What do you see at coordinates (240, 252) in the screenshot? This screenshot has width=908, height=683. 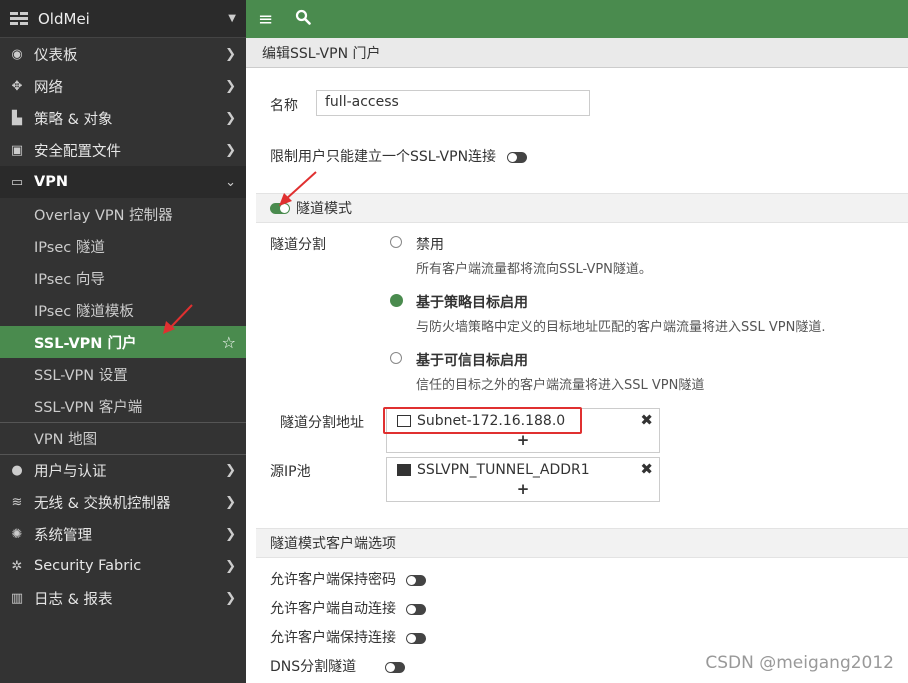 I see `annotation-arrows` at bounding box center [240, 252].